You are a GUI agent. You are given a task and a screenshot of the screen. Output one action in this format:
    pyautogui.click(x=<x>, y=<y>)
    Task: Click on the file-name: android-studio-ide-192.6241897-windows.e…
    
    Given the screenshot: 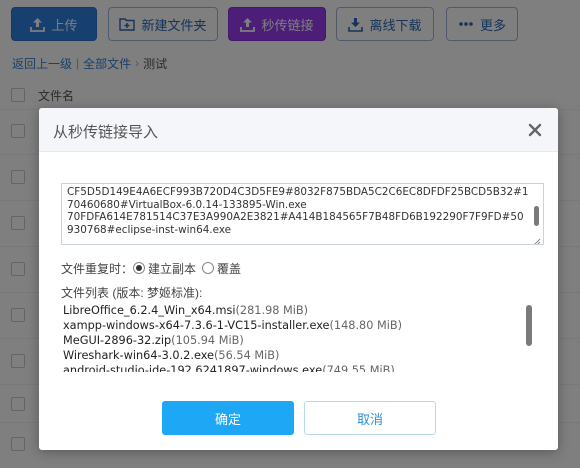 What is the action you would take?
    pyautogui.click(x=193, y=368)
    